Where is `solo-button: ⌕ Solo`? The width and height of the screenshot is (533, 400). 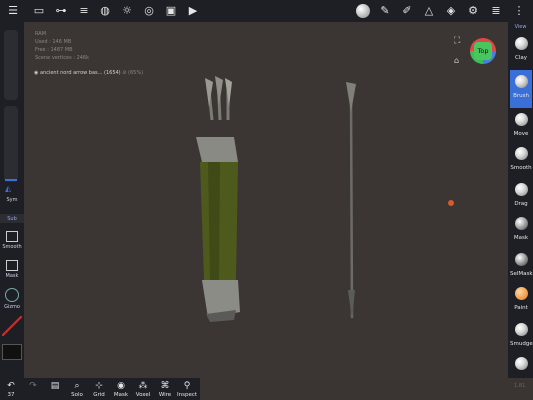 solo-button: ⌕ Solo is located at coordinates (77, 390).